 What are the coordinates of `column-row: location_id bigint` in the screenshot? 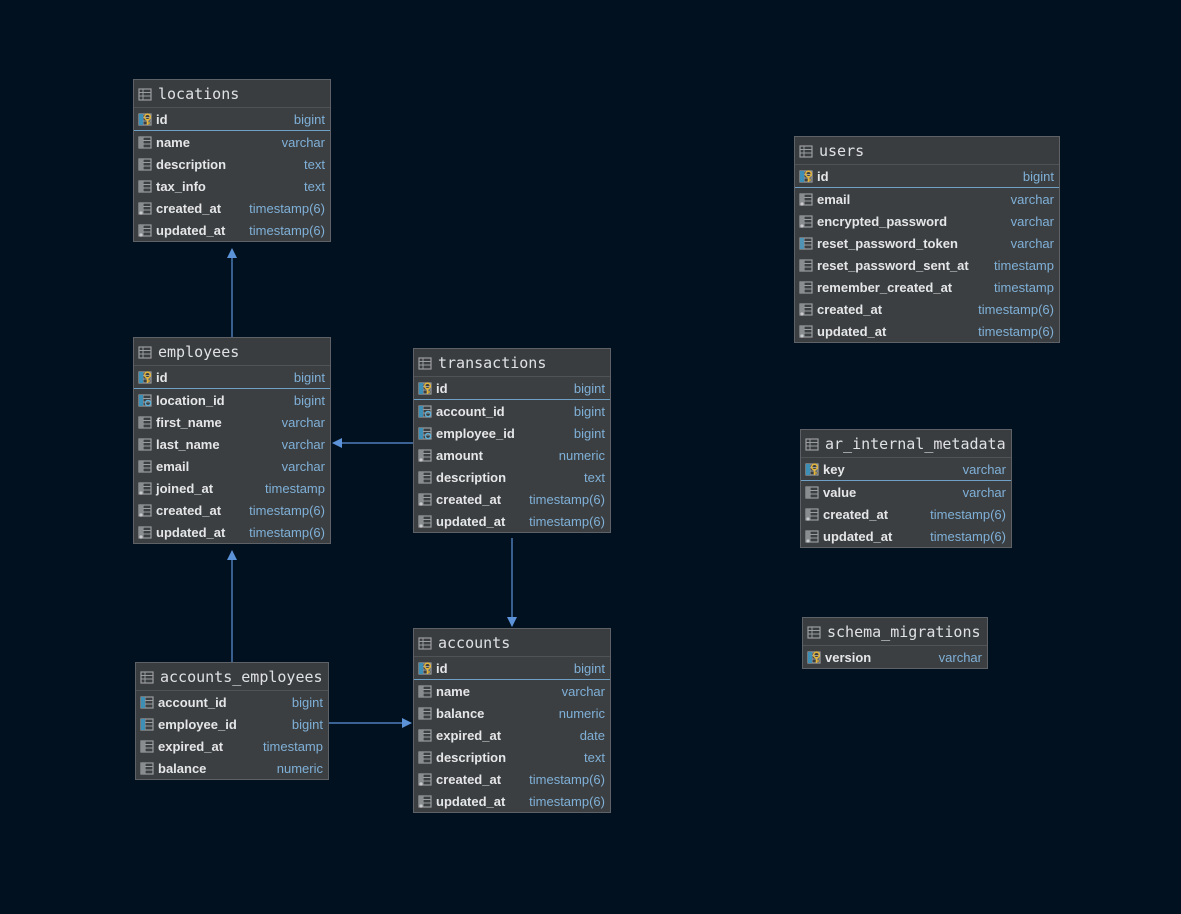 It's located at (232, 400).